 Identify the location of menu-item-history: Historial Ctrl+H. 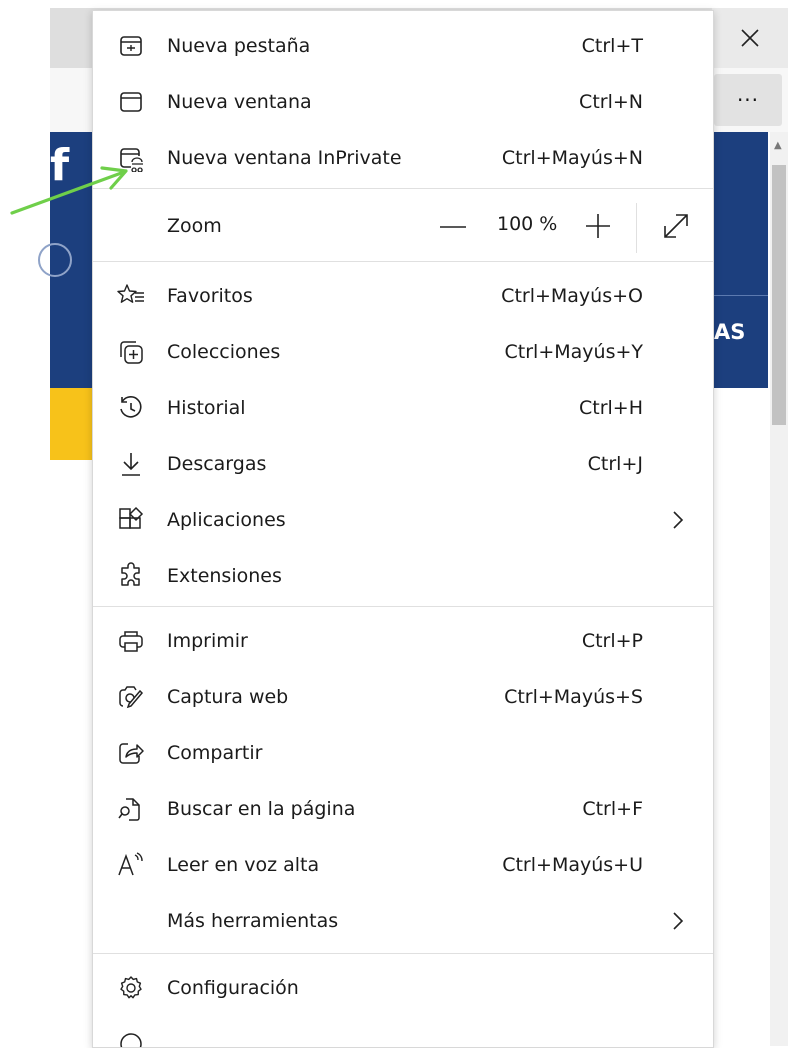
(403, 408).